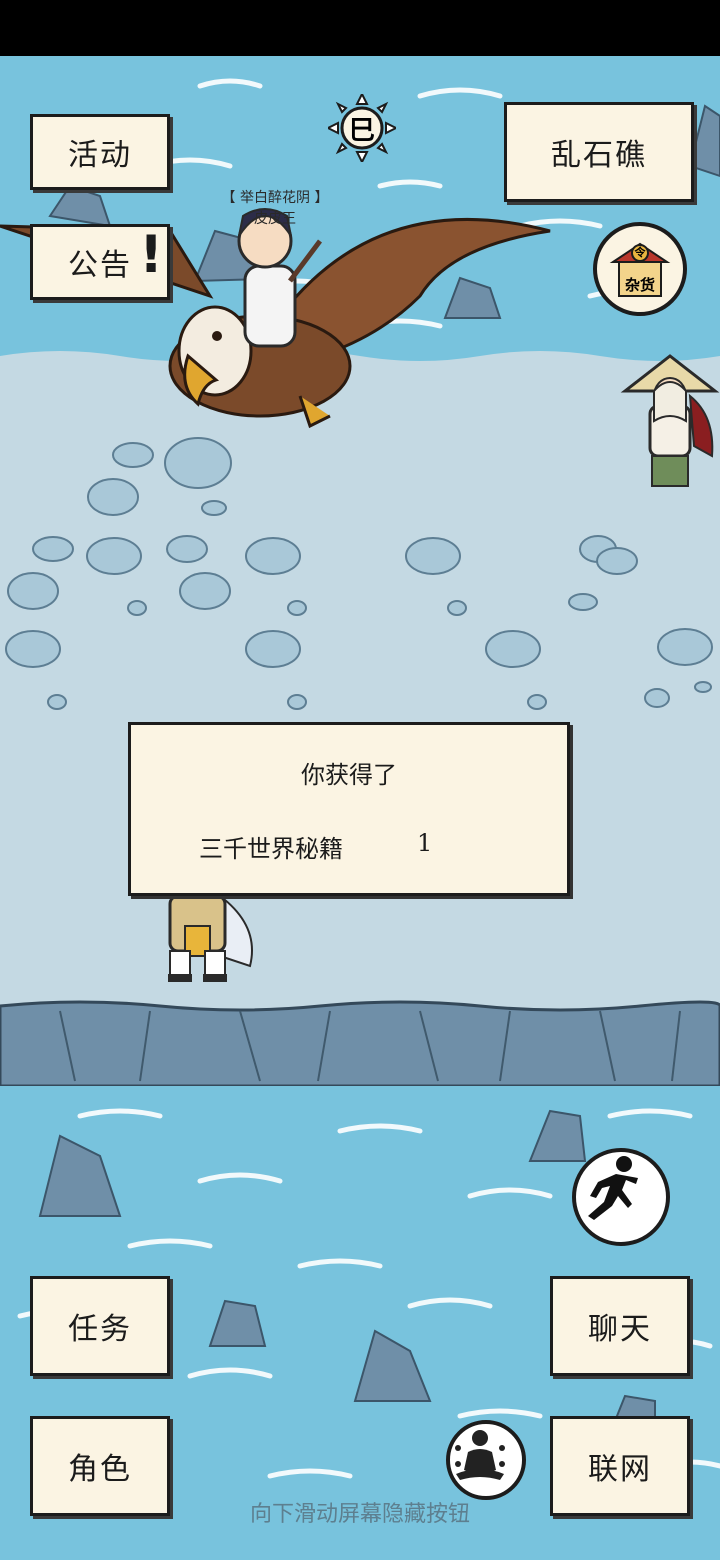 Image resolution: width=720 pixels, height=1560 pixels. I want to click on run-icon, so click(613, 1188).